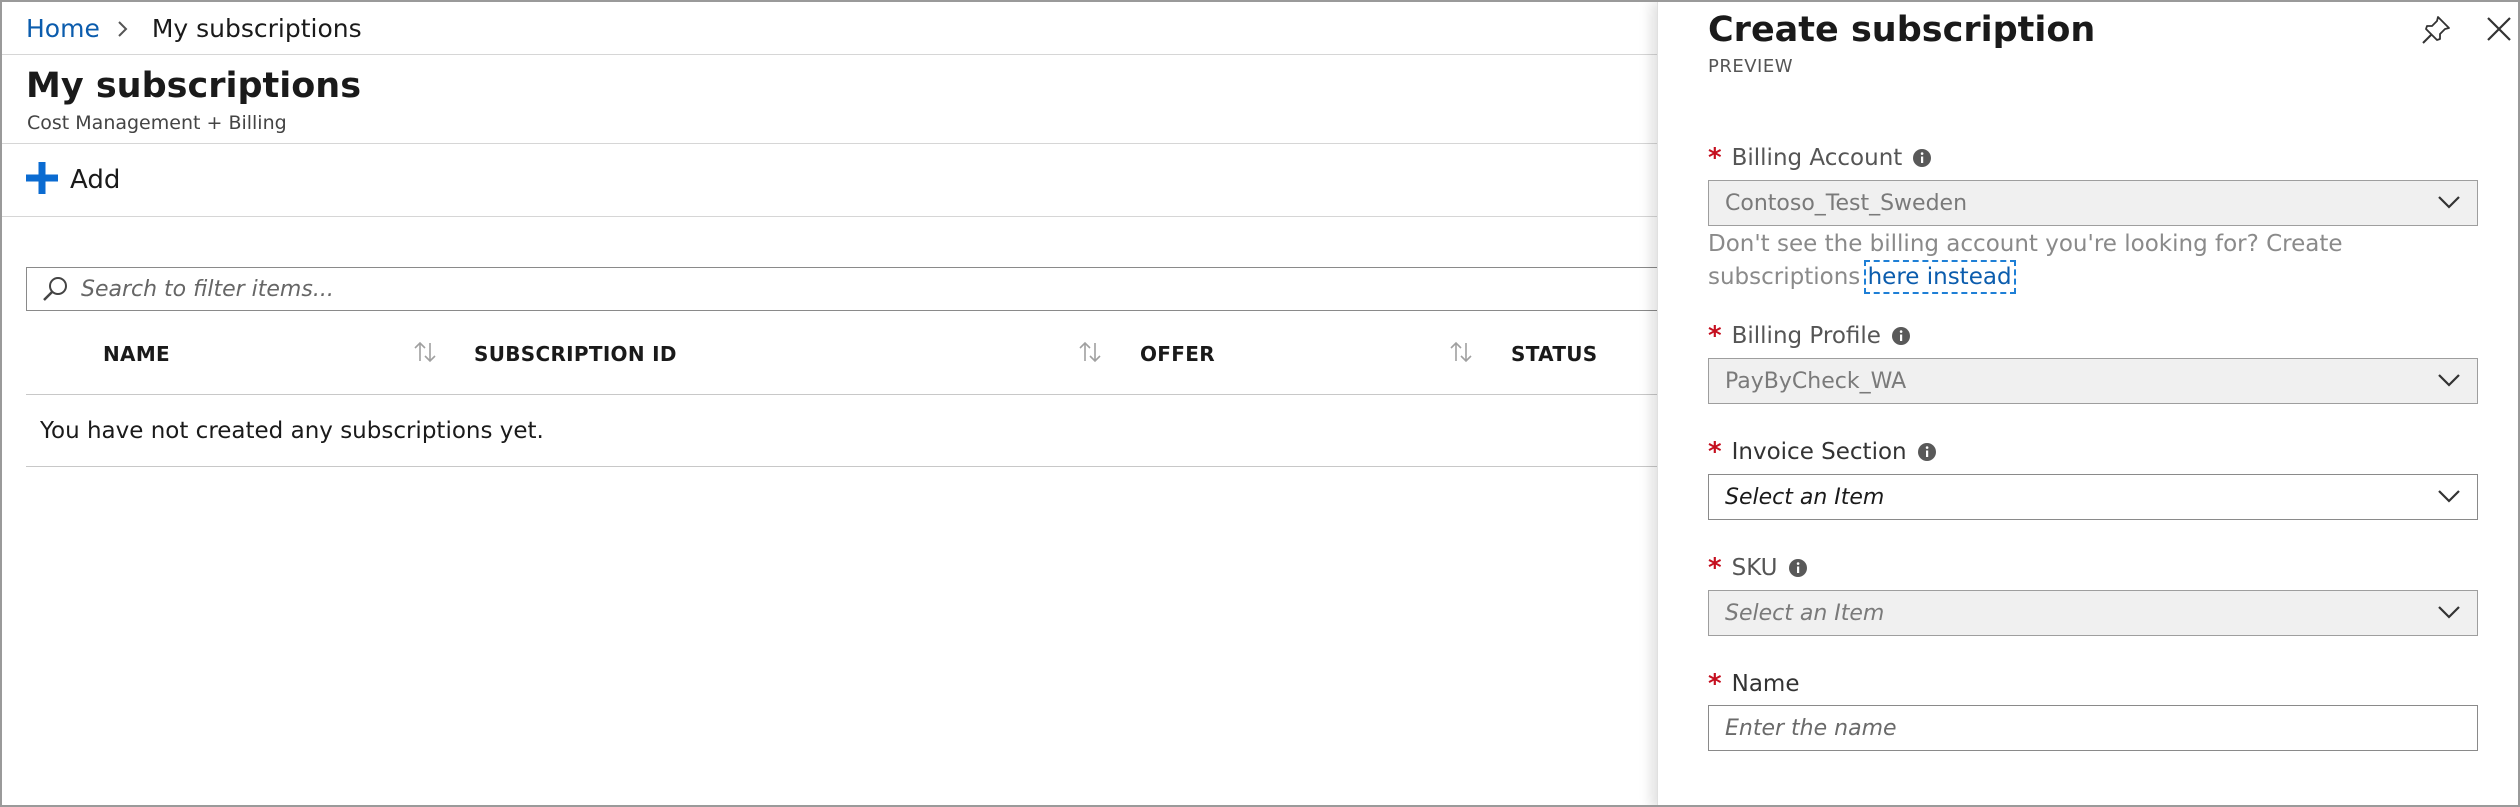  I want to click on breadcrumb-current: My subscriptions, so click(256, 28).